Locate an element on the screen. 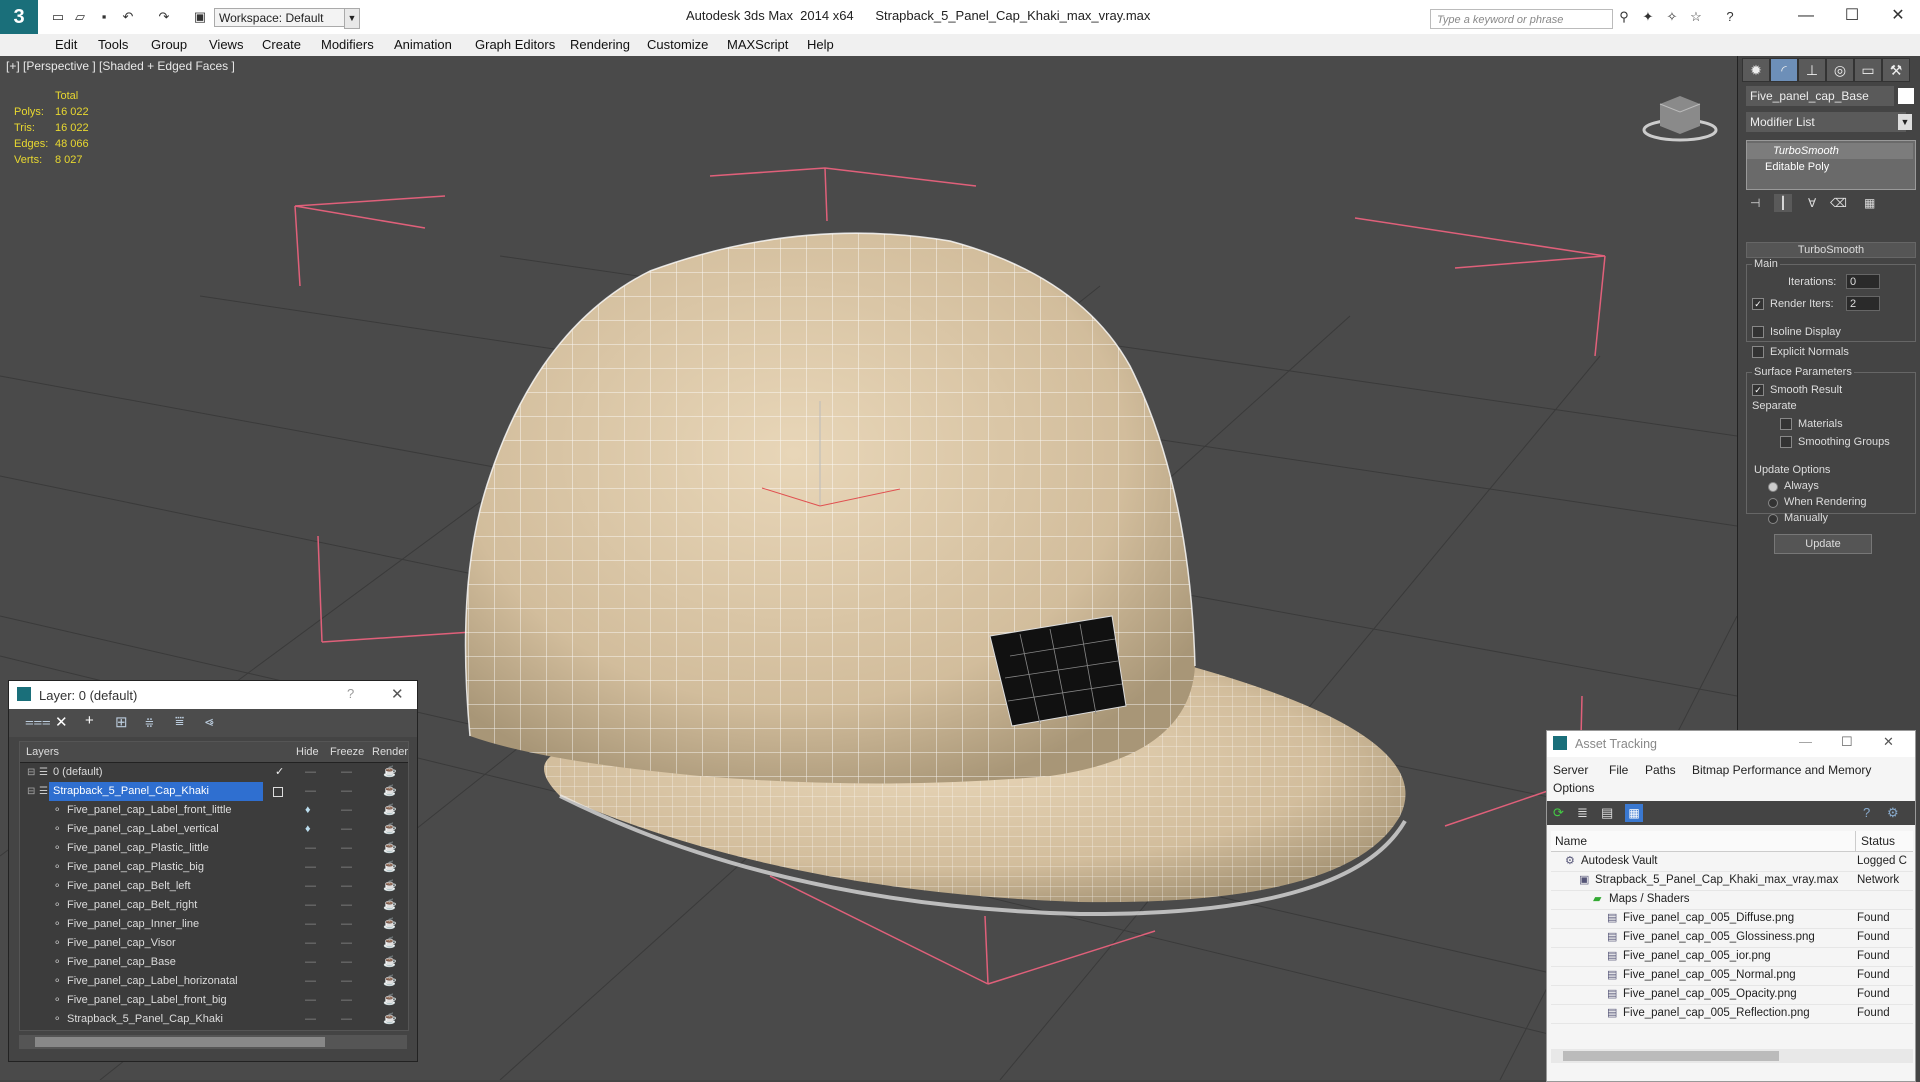 The image size is (1920, 1082). layer-row: ⚬ Five_panel_cap_Plastic_little — — ☕ is located at coordinates (213, 848).